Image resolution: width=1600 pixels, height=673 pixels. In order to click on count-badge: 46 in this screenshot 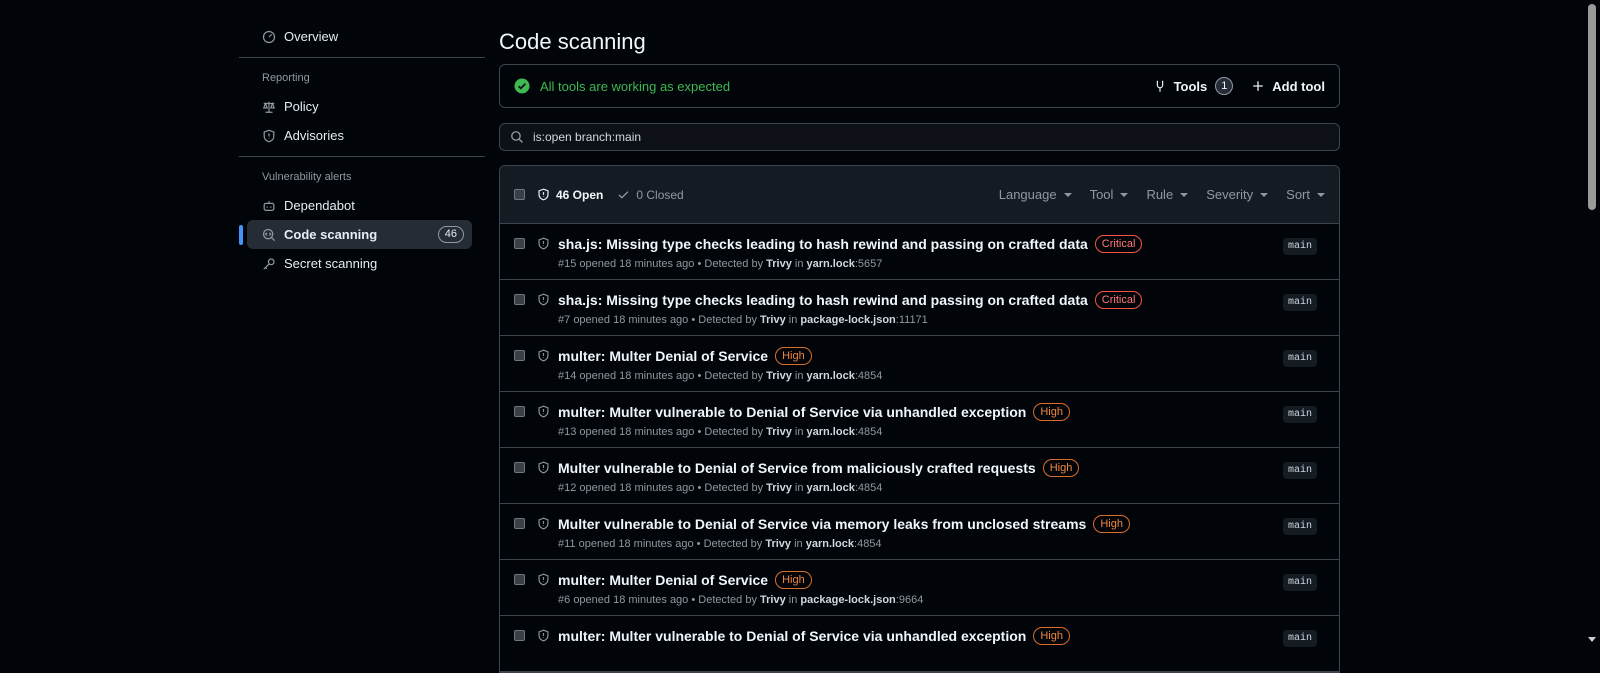, I will do `click(450, 234)`.